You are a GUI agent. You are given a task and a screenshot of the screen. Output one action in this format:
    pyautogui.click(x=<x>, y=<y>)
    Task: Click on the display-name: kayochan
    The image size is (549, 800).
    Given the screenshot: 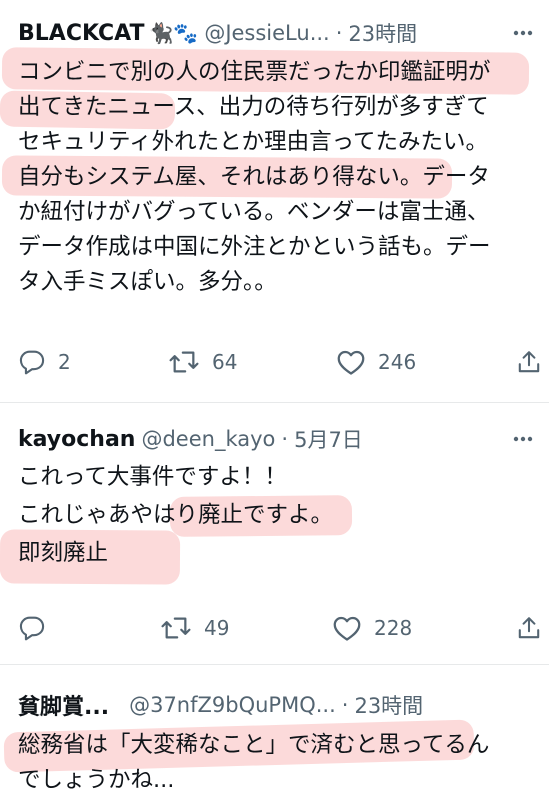 What is the action you would take?
    pyautogui.click(x=76, y=439)
    